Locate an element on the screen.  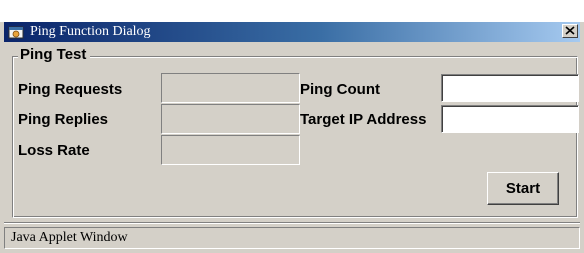
start-button: Start is located at coordinates (523, 188).